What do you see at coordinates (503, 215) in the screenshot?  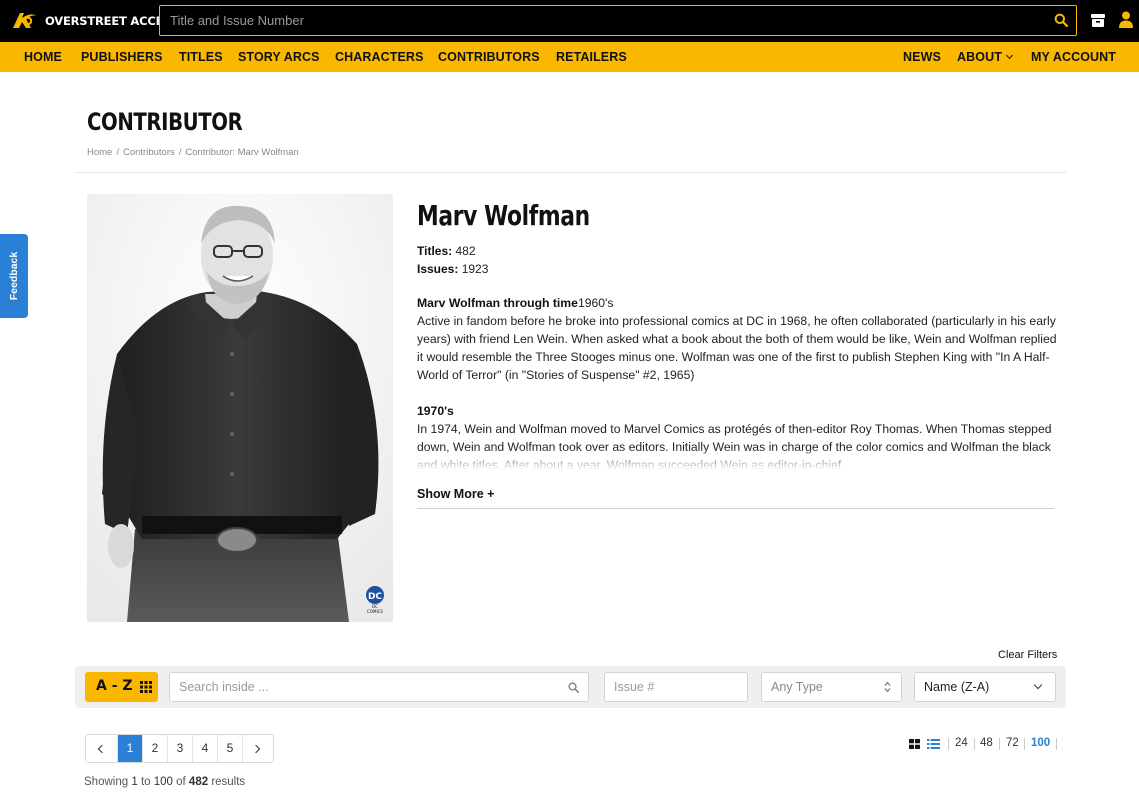 I see `contributor-name: Marv Wolfman` at bounding box center [503, 215].